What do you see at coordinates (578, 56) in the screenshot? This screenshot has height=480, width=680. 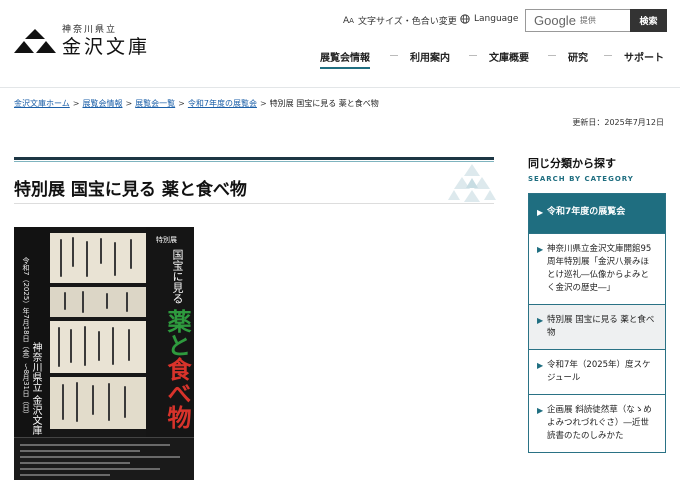 I see `gnav-research: 研究` at bounding box center [578, 56].